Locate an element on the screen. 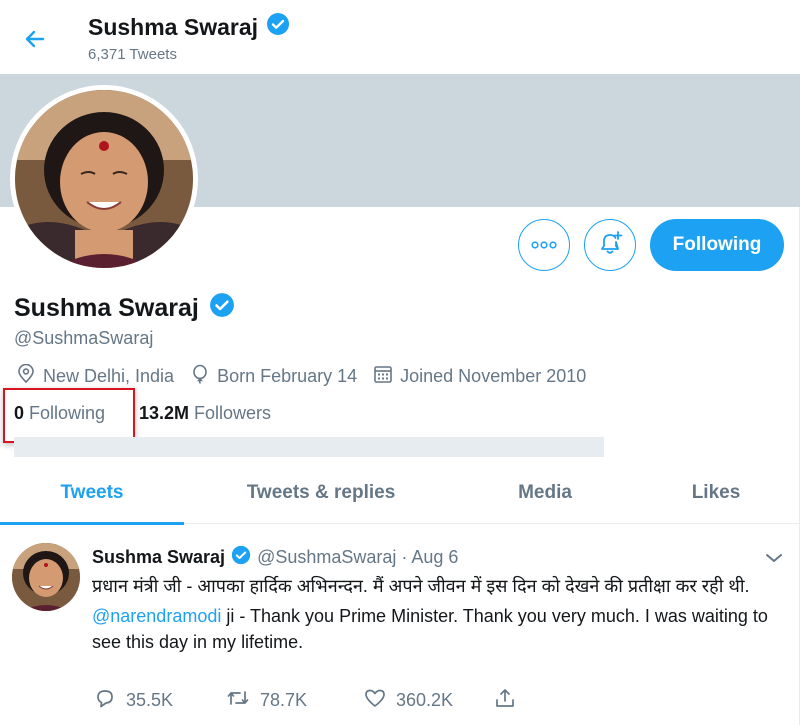 This screenshot has width=800, height=725. birthday-text: Born February 14 is located at coordinates (287, 376).